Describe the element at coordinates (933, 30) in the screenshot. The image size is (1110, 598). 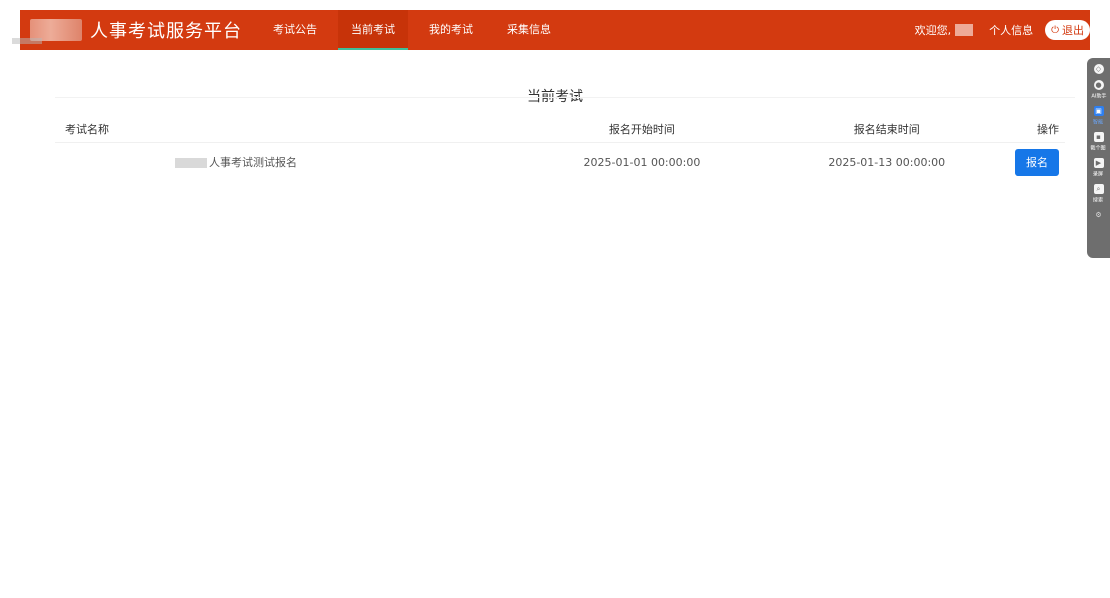
I see `welcome-text: 欢迎您,` at that location.